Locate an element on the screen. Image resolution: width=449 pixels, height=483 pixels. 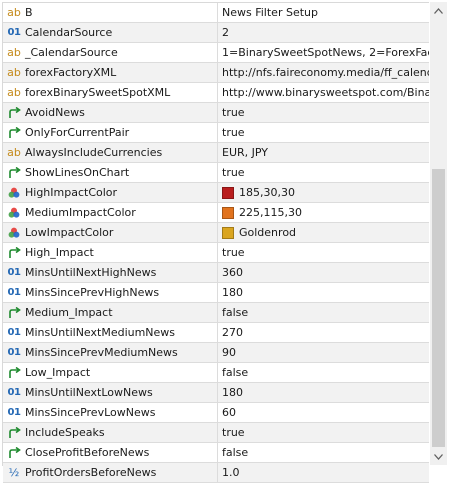
scrollbar-thumb is located at coordinates (438, 308).